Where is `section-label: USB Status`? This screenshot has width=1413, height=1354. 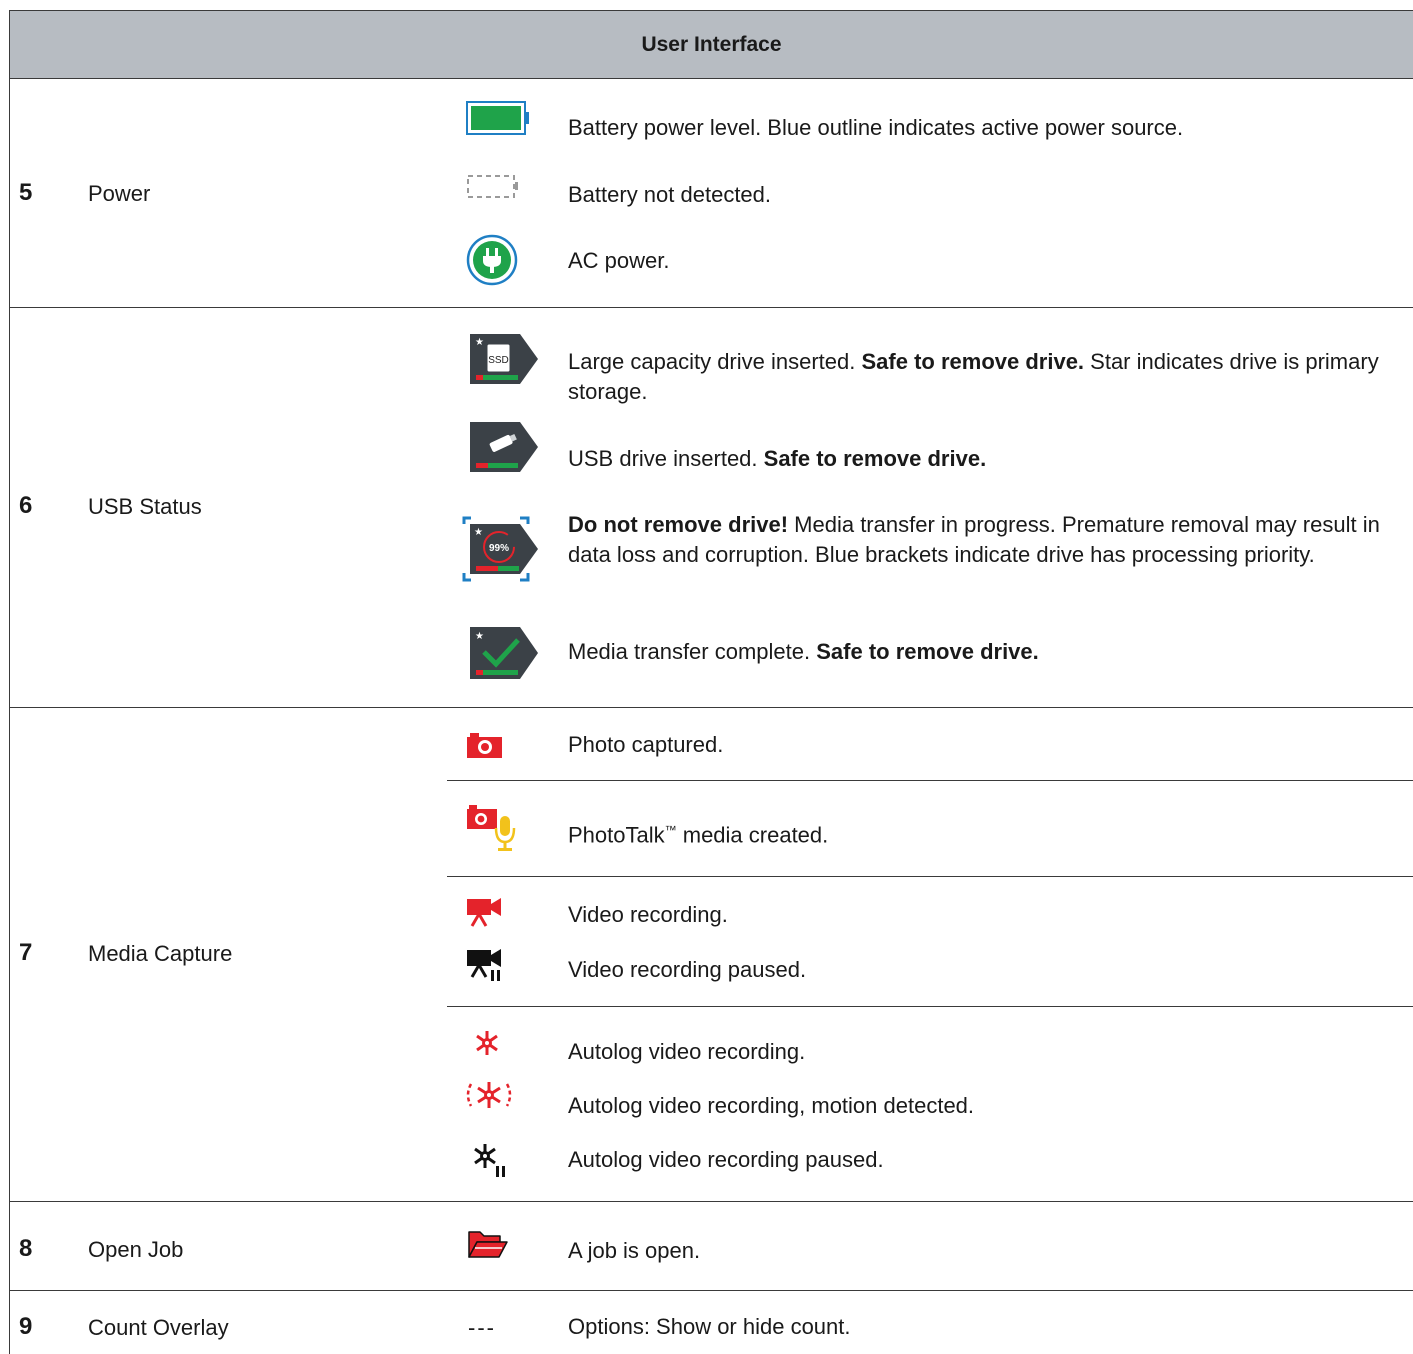 section-label: USB Status is located at coordinates (145, 506).